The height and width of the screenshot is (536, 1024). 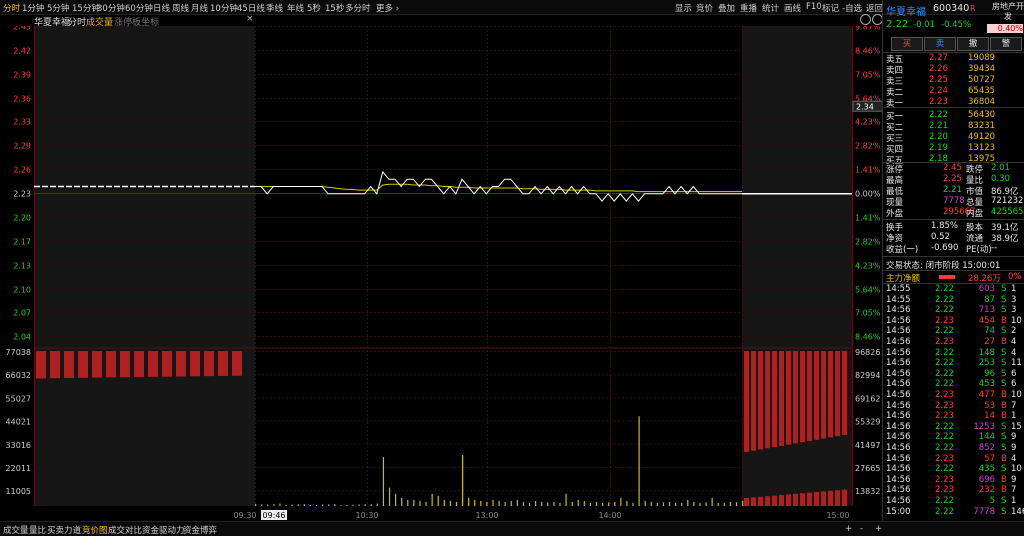 I want to click on zoom-control-2: +, so click(x=878, y=529).